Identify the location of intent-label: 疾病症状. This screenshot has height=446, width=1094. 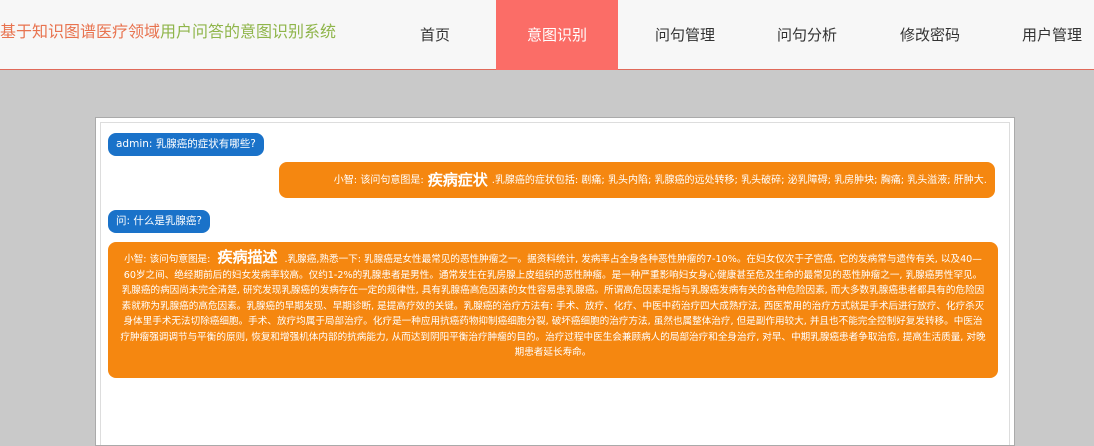
(457, 179).